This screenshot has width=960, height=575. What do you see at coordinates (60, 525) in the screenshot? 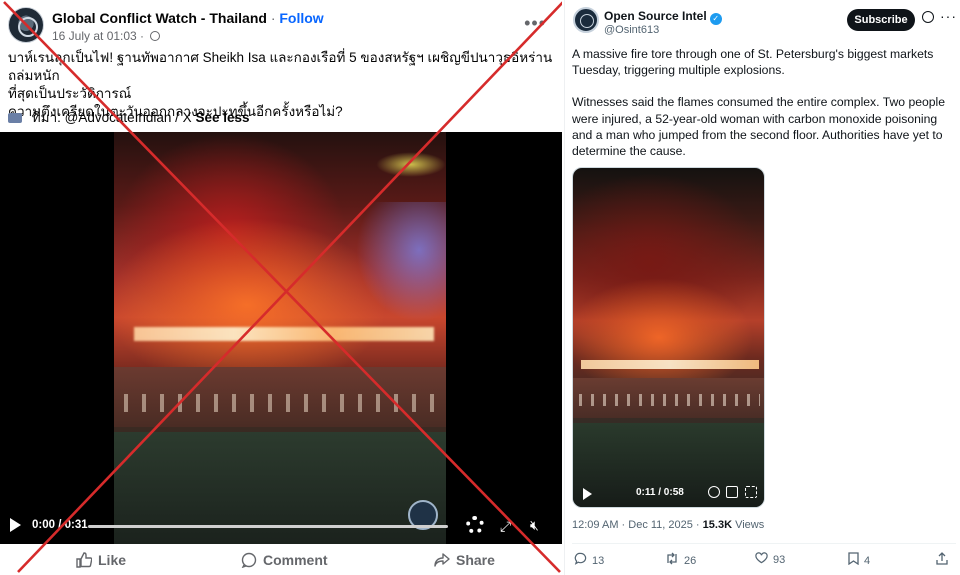
I see `video-time: 0:00 / 0:31` at bounding box center [60, 525].